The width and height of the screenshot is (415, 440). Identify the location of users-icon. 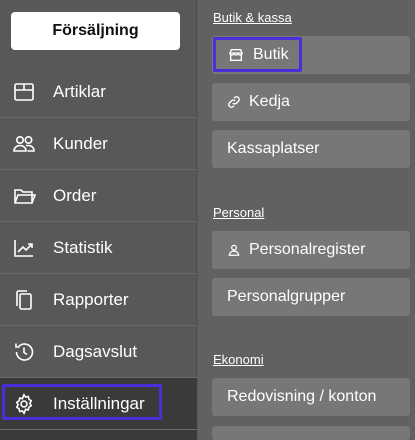
(24, 144).